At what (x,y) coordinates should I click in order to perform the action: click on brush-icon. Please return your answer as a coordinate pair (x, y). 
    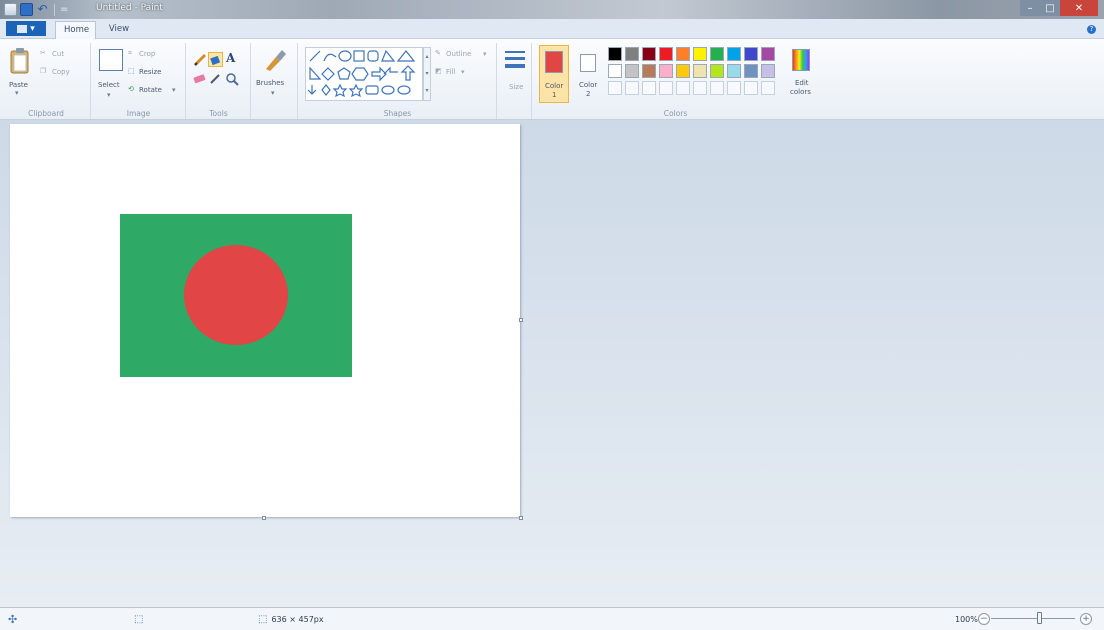
    Looking at the image, I should click on (276, 60).